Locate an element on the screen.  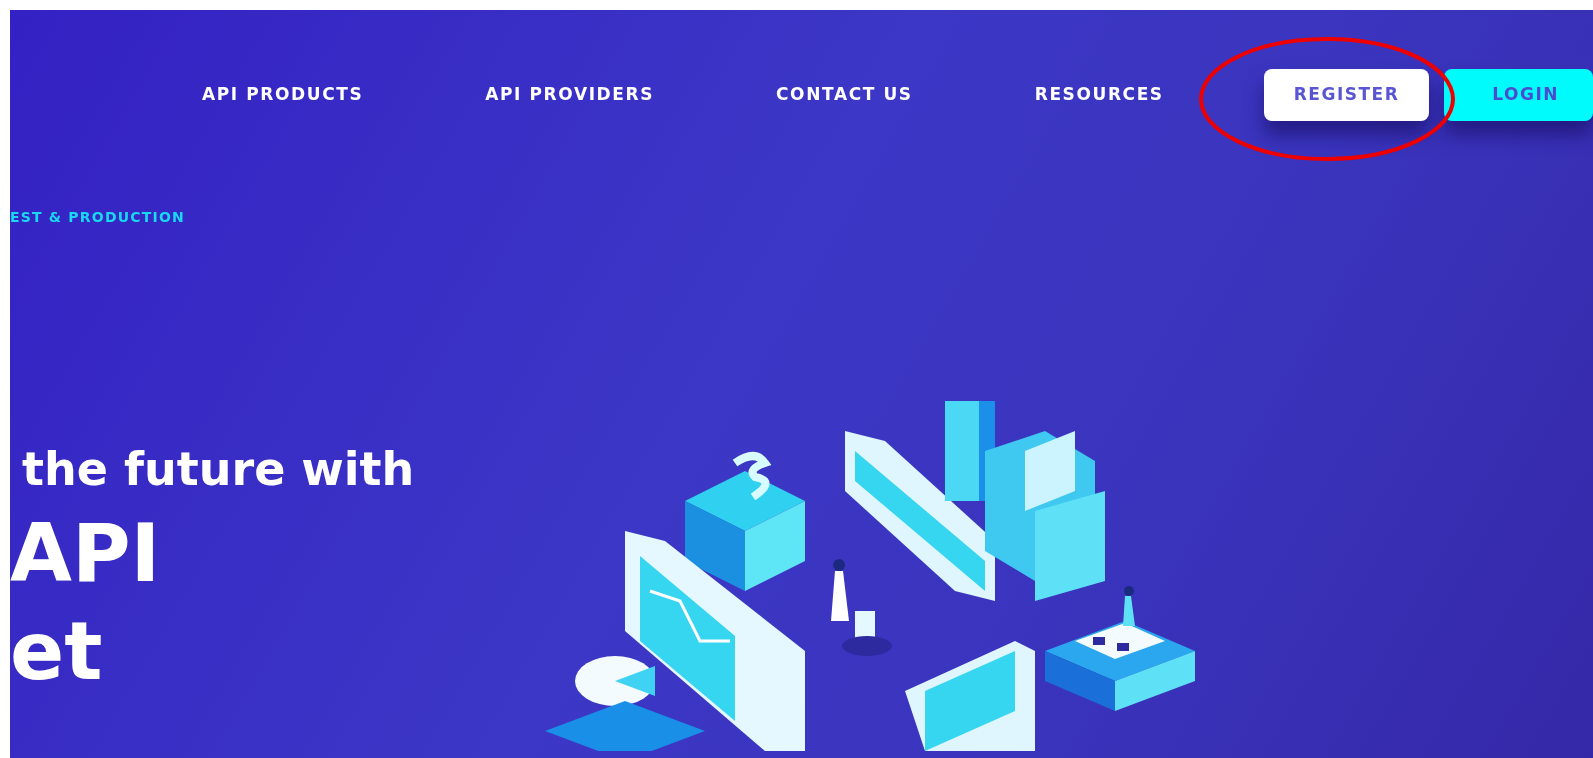
hero-tagline: EST & PRODUCTION is located at coordinates (98, 217).